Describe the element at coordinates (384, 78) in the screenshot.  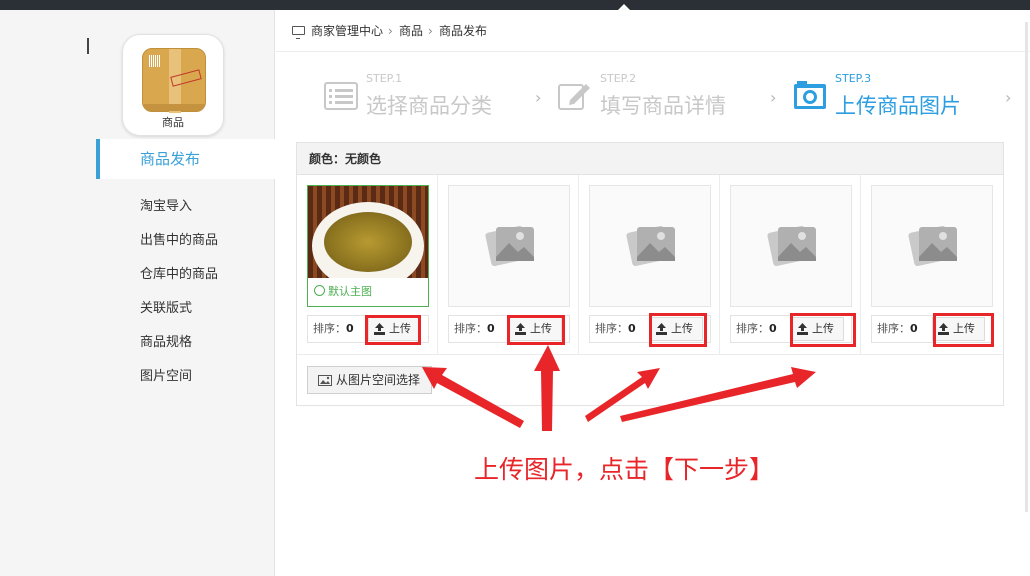
I see `step-number: STEP.1` at that location.